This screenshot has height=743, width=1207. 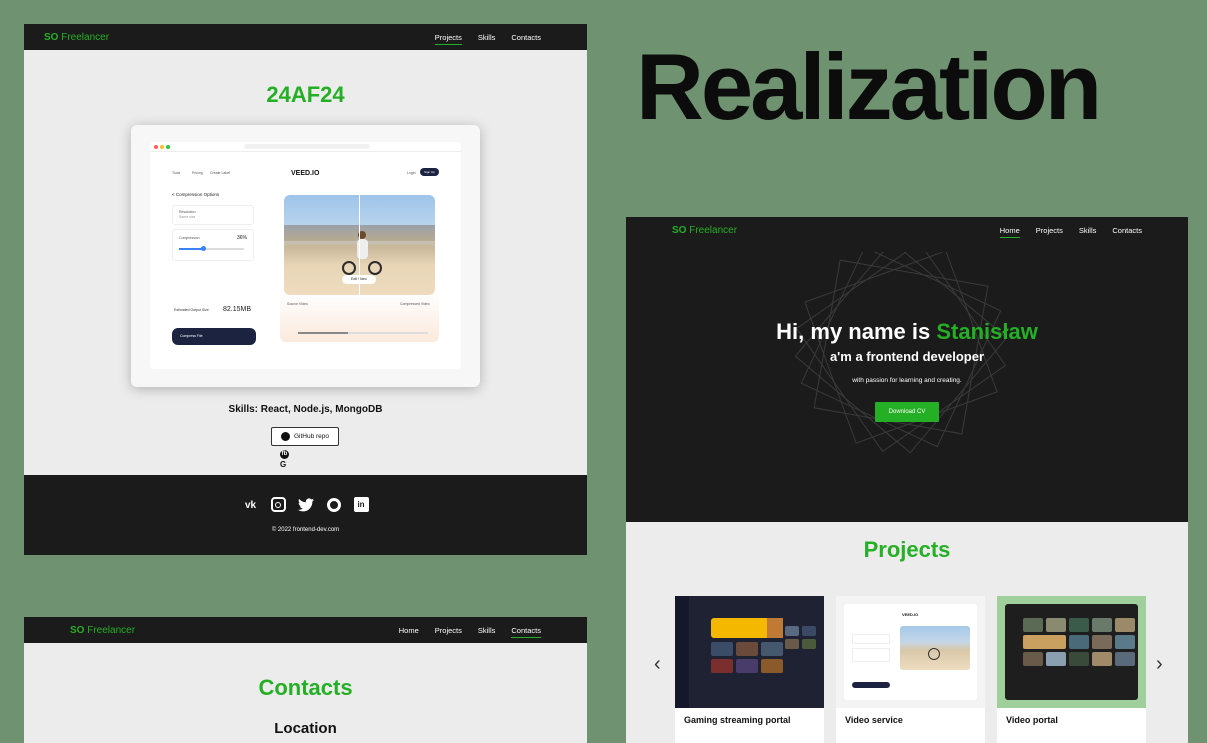 I want to click on facebook-icon: fb, so click(x=284, y=454).